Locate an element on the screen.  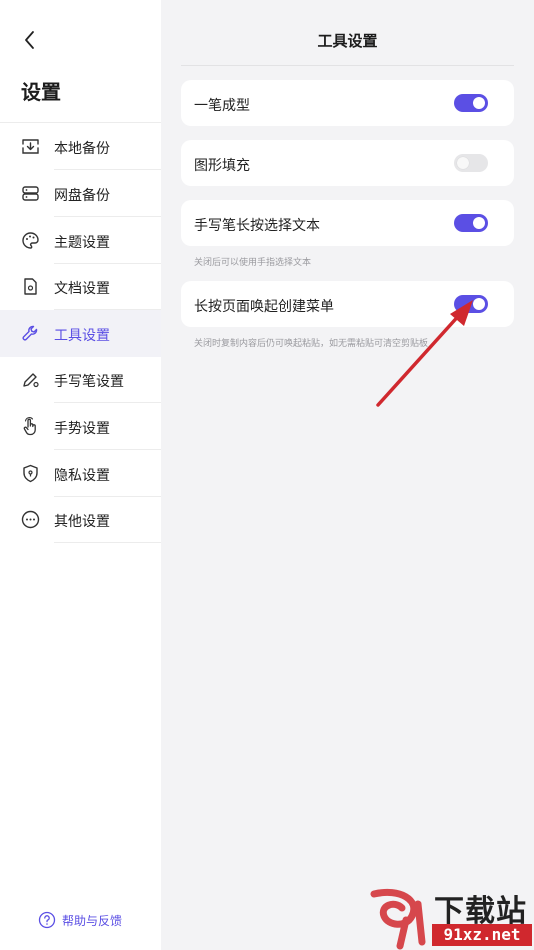
setting-card-one-stroke: 一笔成型 is located at coordinates (347, 103).